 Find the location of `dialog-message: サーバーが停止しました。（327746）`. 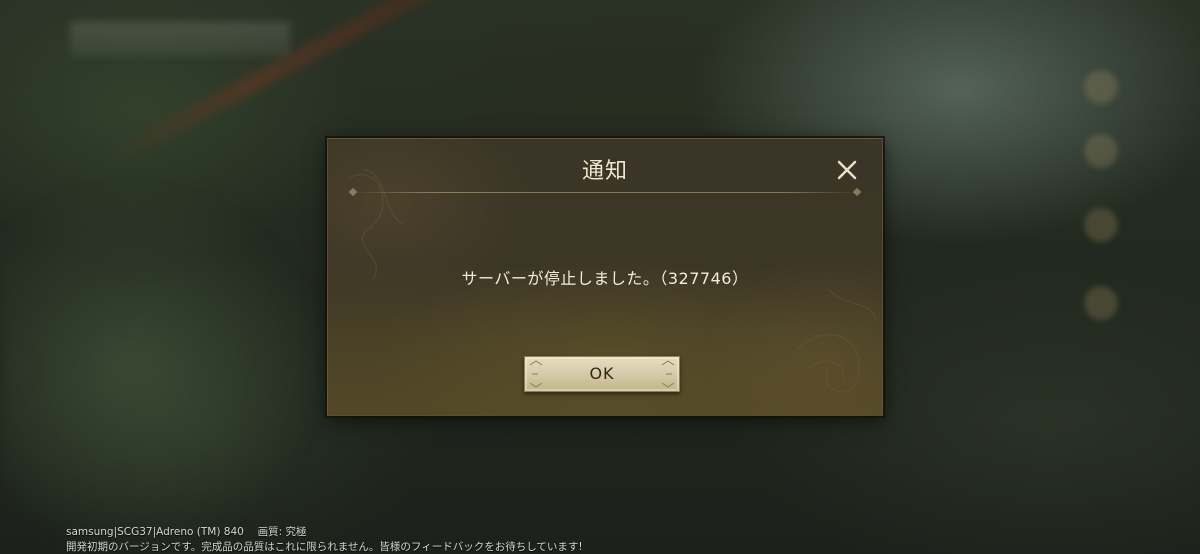

dialog-message: サーバーが停止しました。（327746） is located at coordinates (605, 278).